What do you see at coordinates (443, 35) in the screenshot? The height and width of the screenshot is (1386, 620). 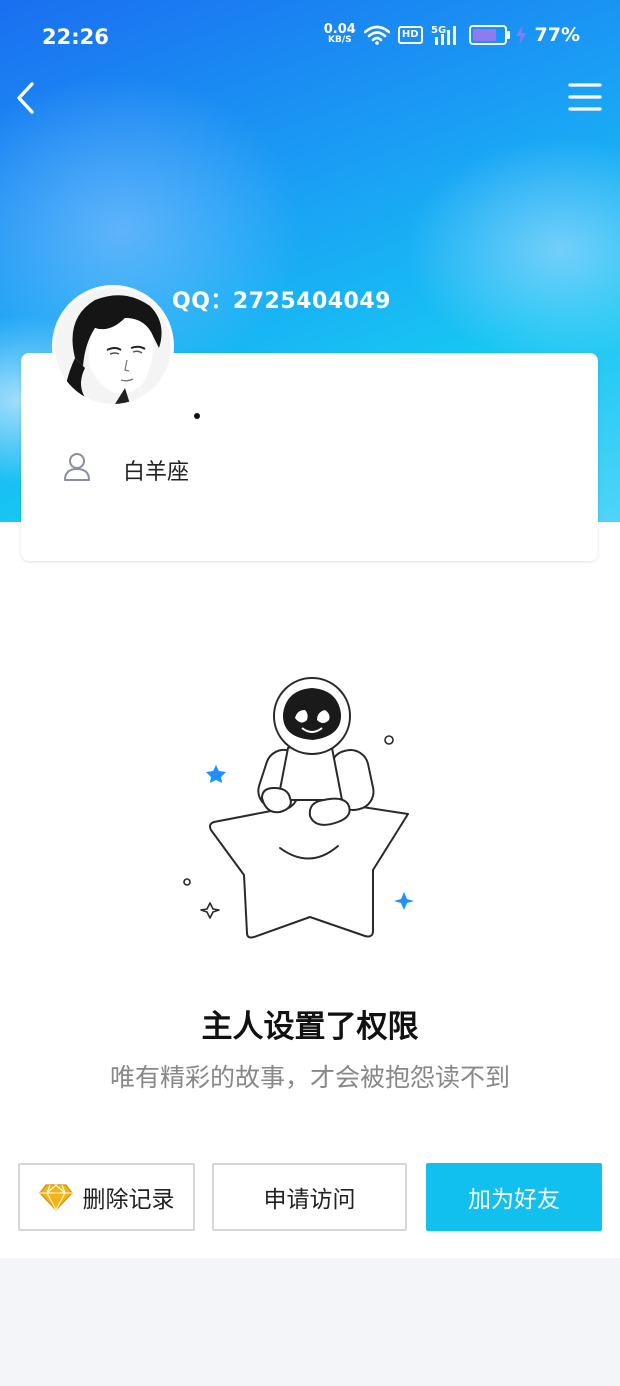 I see `signal-icon: 5G` at bounding box center [443, 35].